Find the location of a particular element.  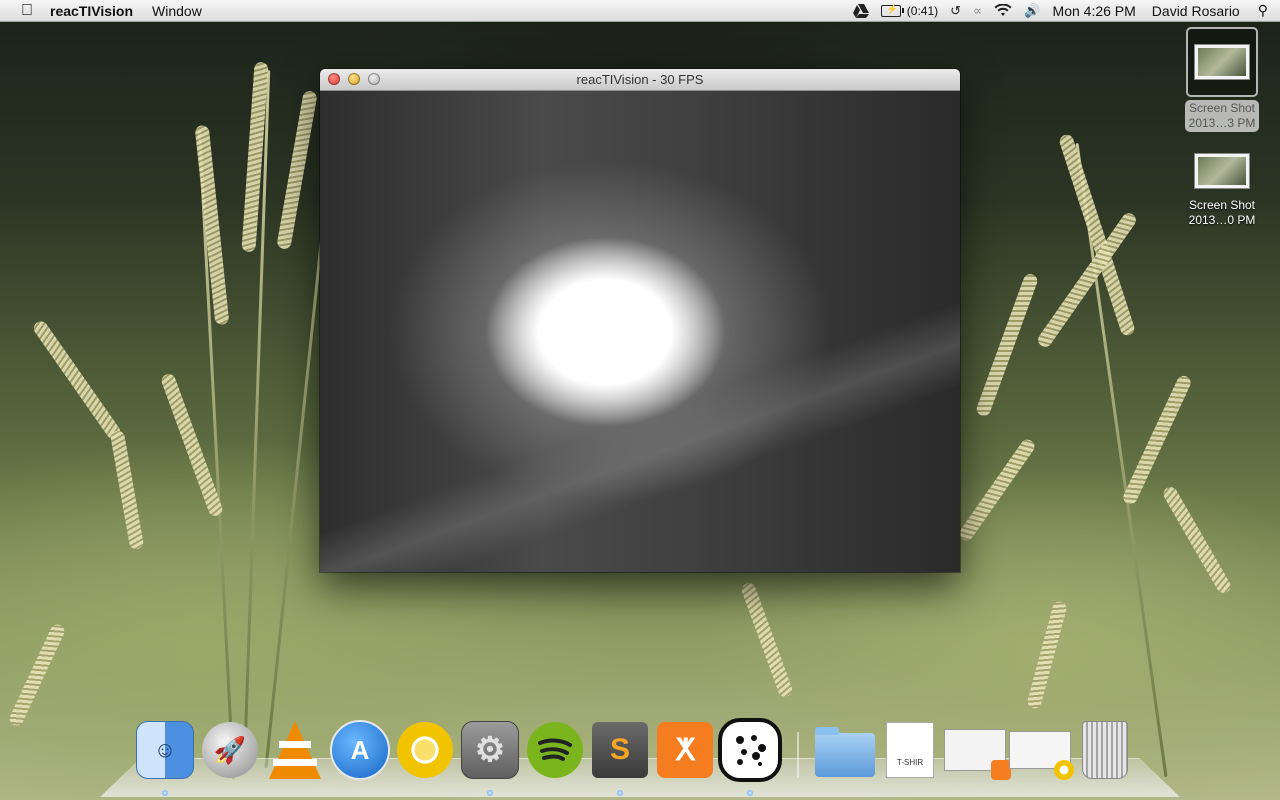

dock-chrome-canary is located at coordinates (425, 750).